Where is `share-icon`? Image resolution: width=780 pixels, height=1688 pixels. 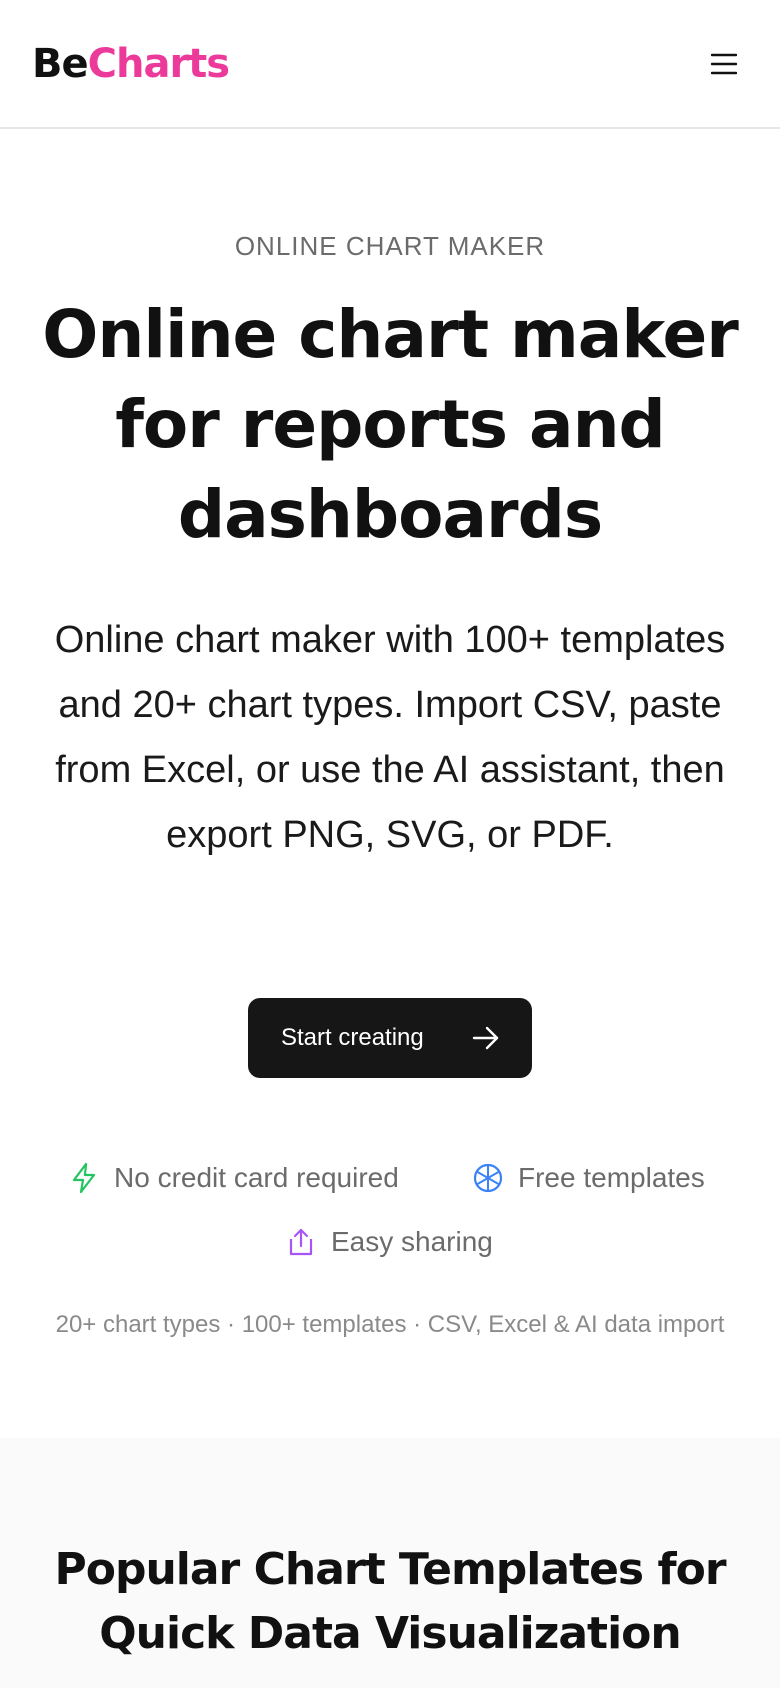
share-icon is located at coordinates (301, 1242).